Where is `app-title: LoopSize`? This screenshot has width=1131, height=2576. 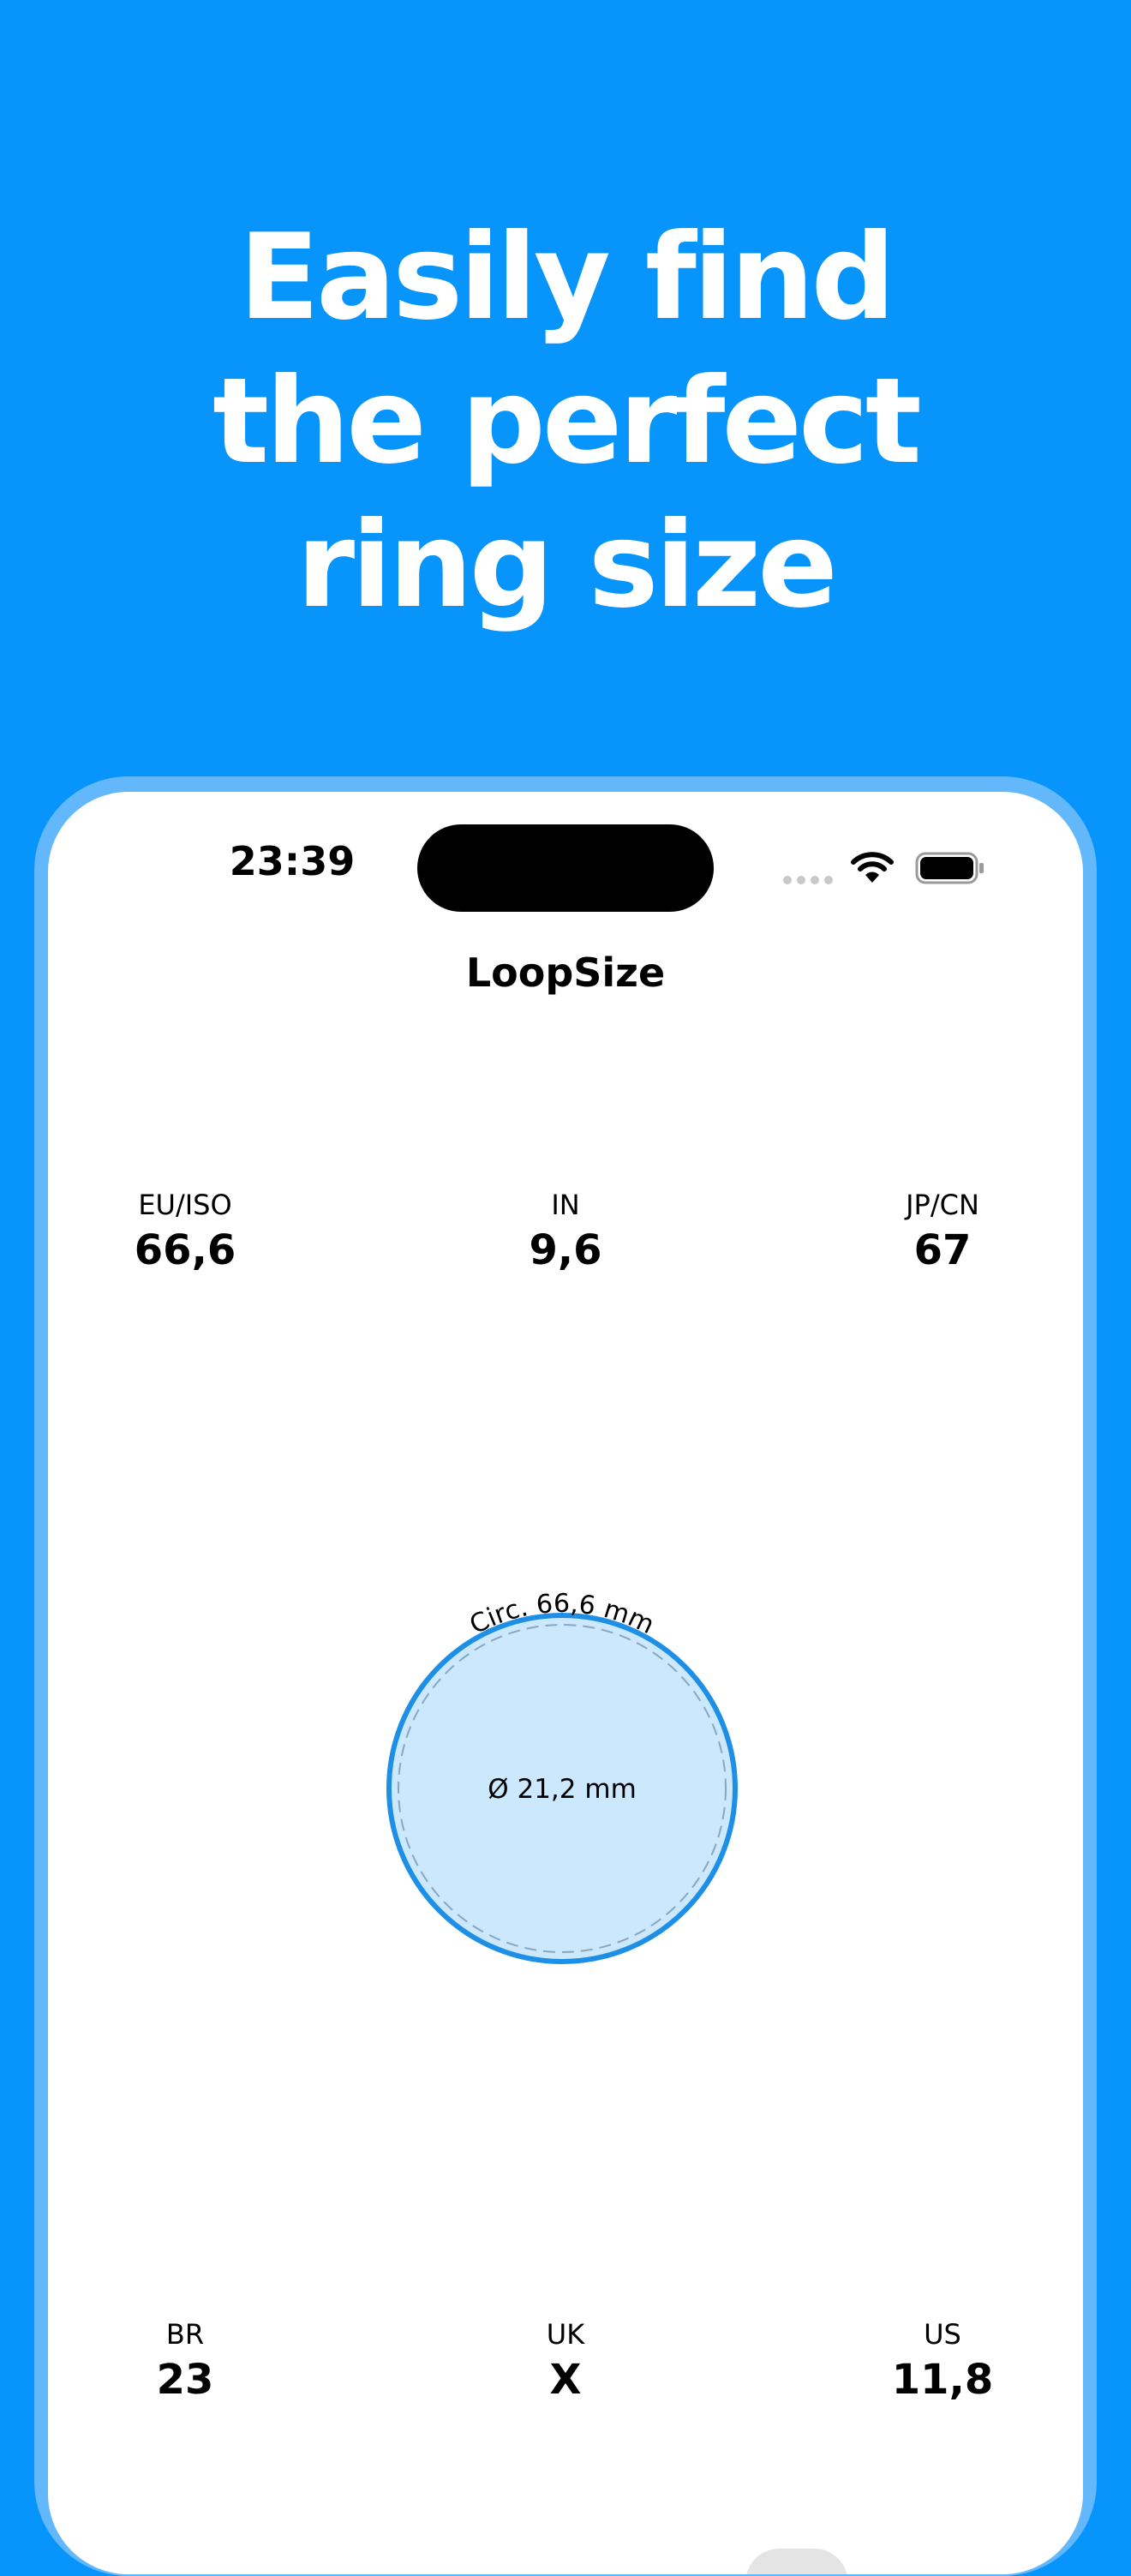 app-title: LoopSize is located at coordinates (565, 973).